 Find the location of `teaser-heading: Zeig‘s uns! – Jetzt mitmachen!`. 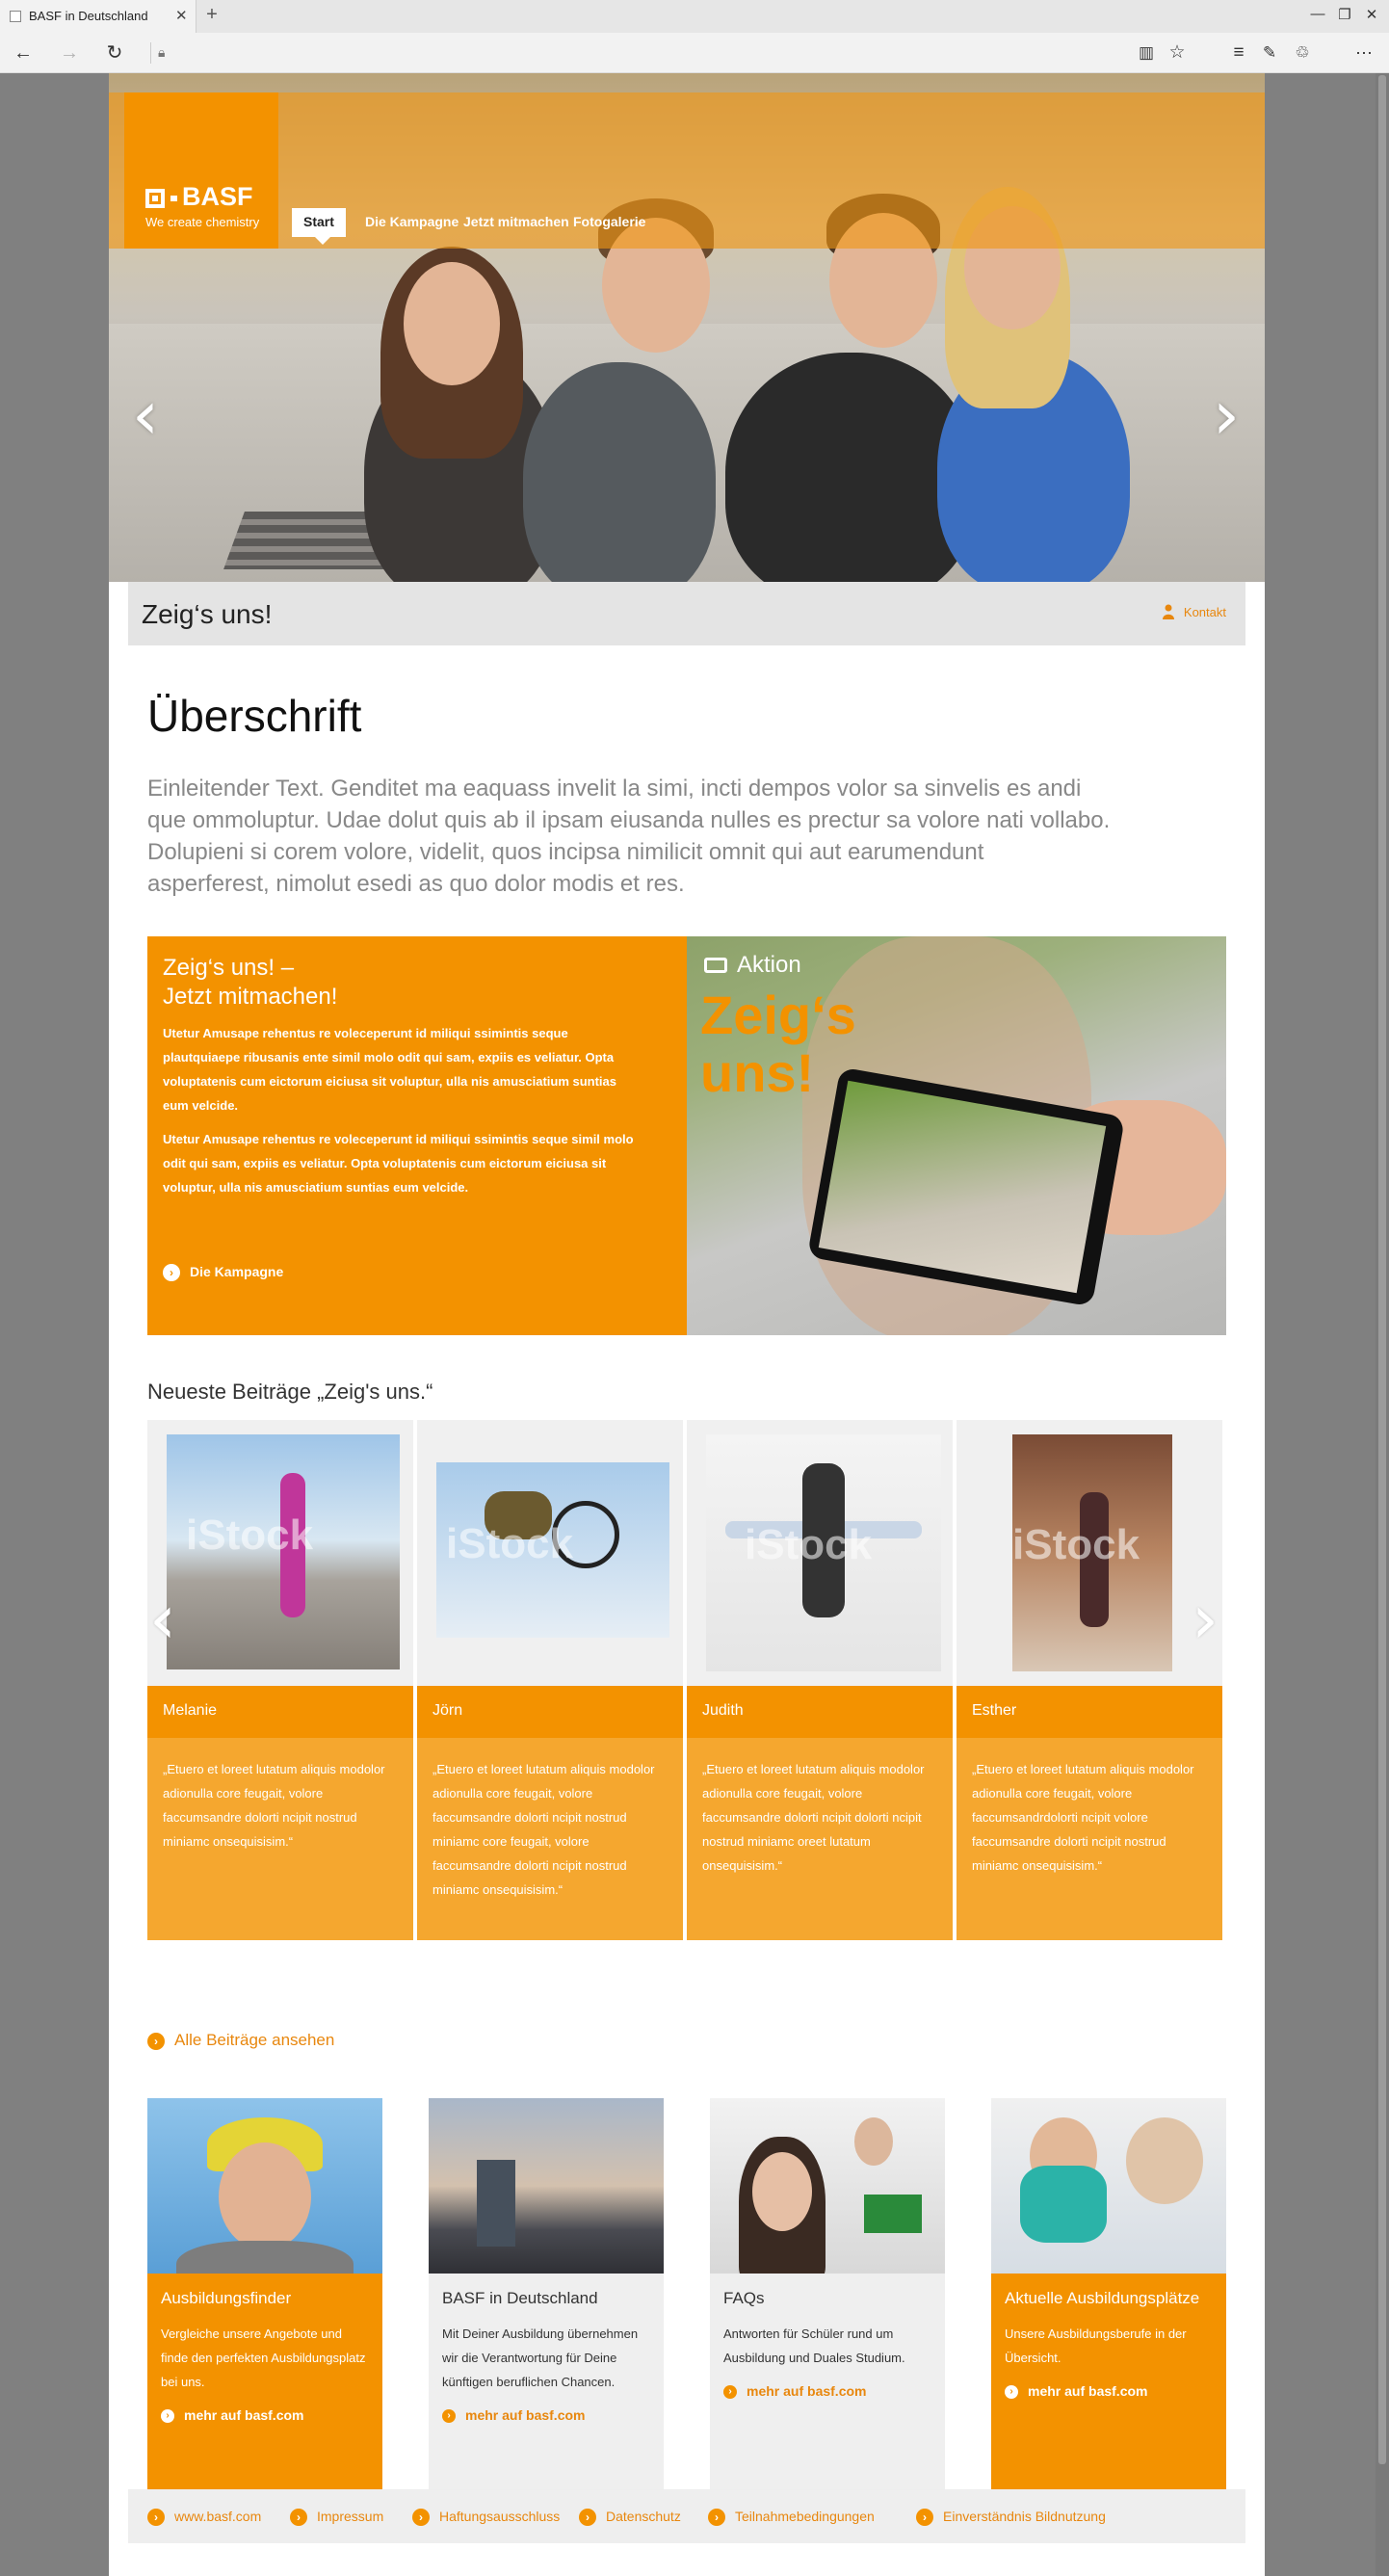

teaser-heading: Zeig‘s uns! – Jetzt mitmachen! is located at coordinates (250, 983).